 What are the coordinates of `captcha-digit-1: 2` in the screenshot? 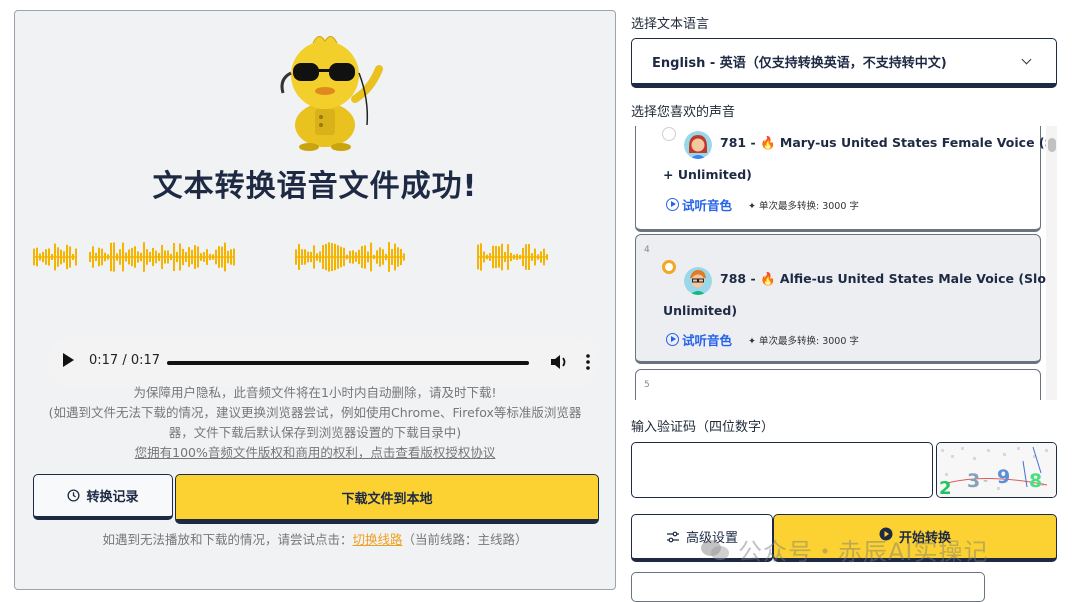 It's located at (945, 488).